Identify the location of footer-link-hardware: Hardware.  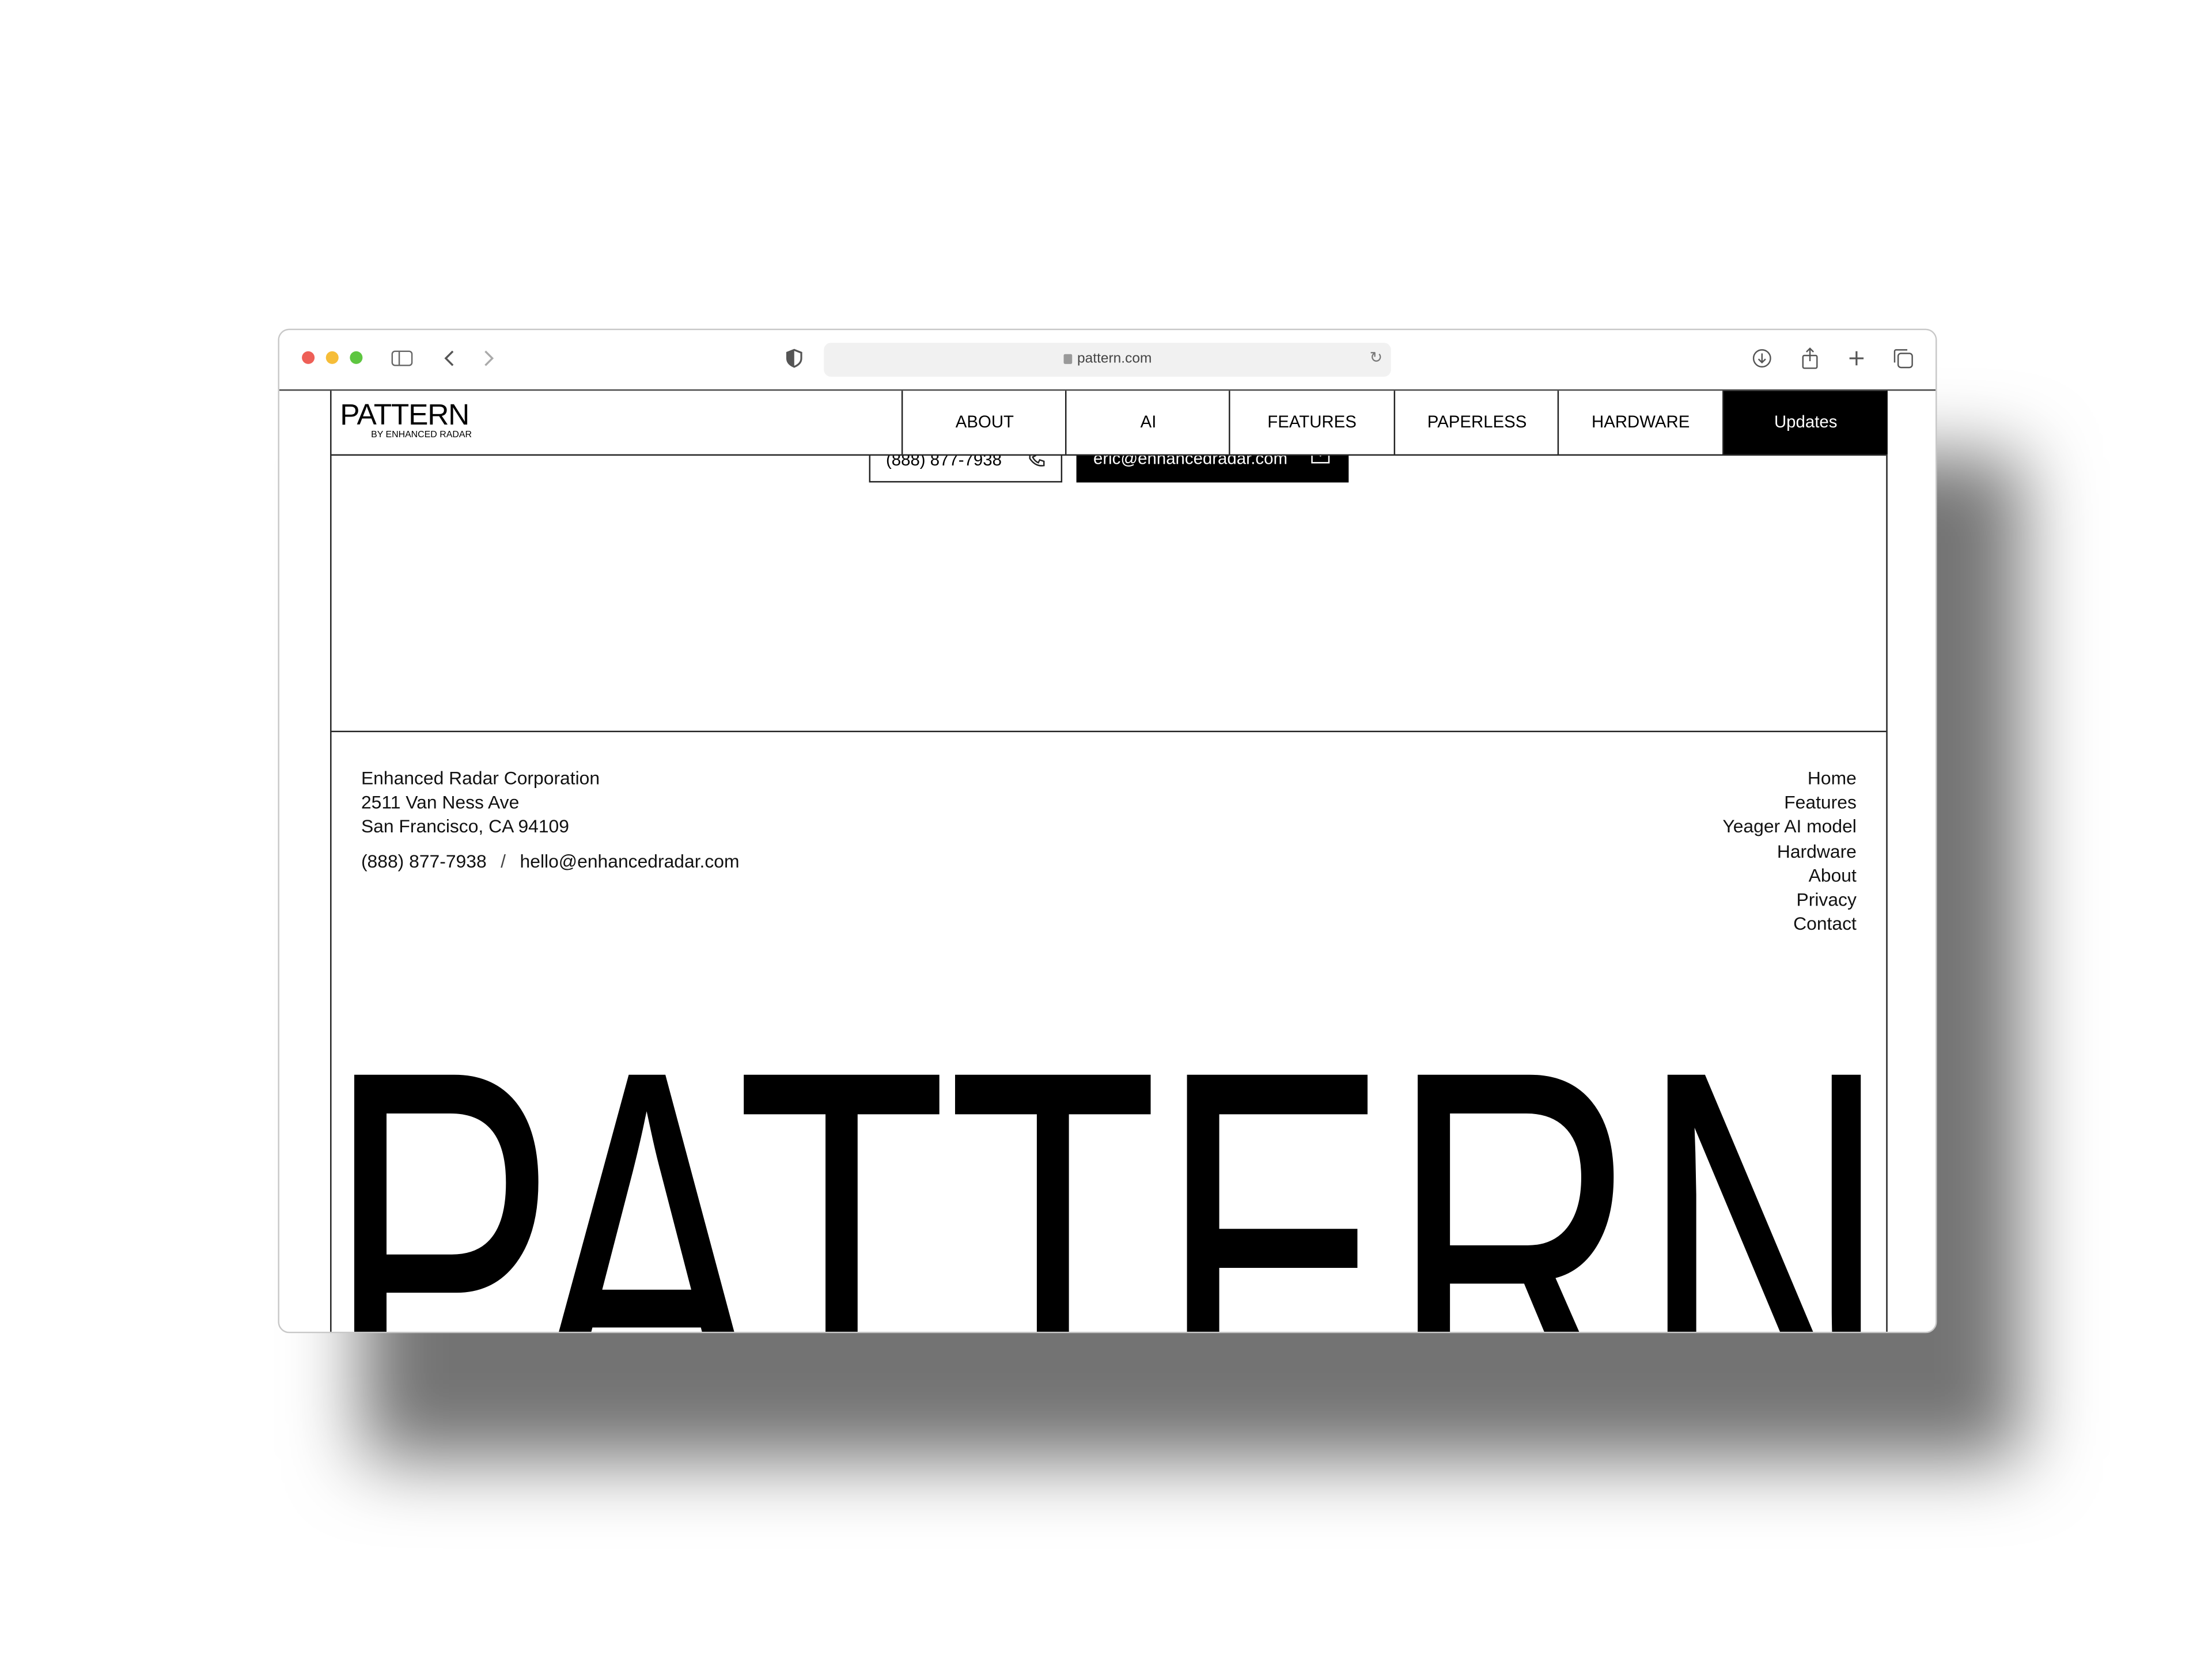
(1789, 851).